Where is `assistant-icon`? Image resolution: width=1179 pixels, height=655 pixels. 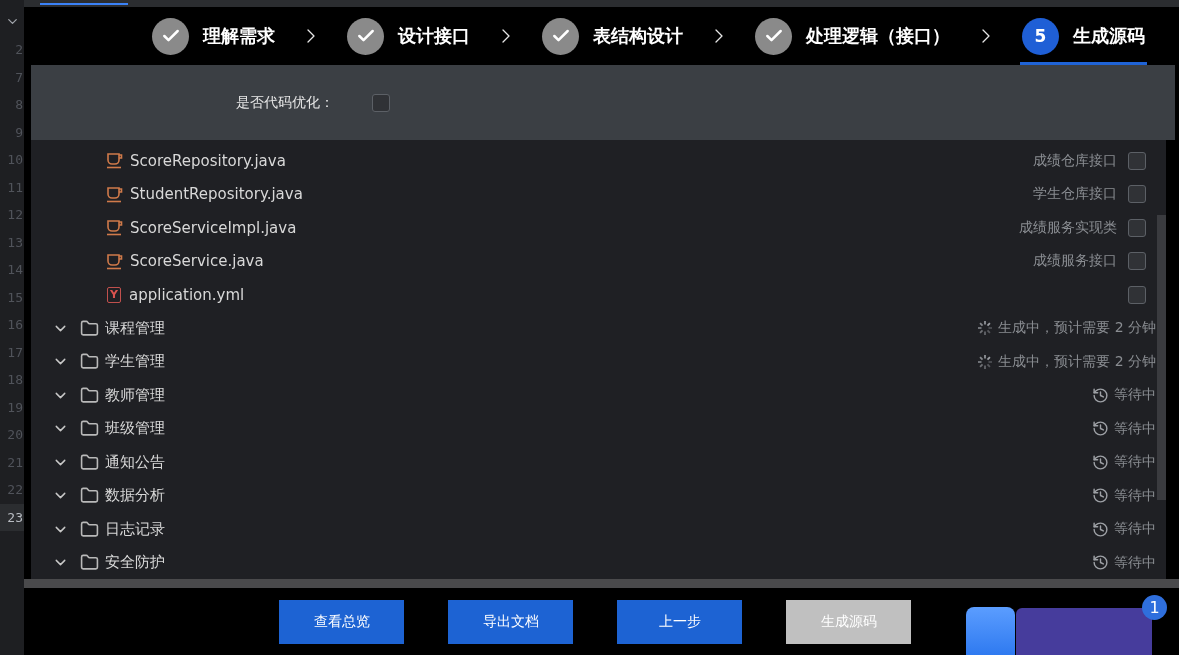 assistant-icon is located at coordinates (990, 631).